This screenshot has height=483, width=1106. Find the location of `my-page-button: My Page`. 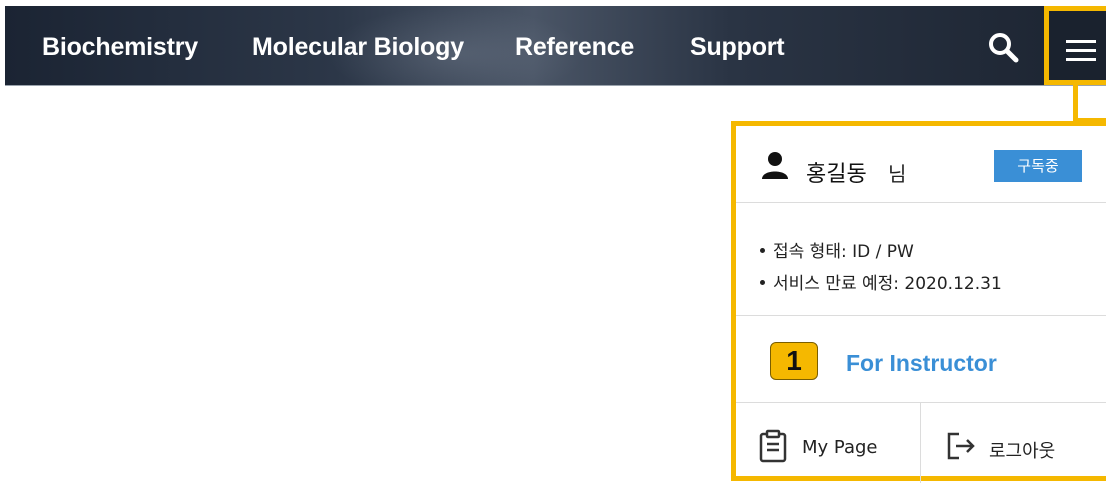

my-page-button: My Page is located at coordinates (828, 443).